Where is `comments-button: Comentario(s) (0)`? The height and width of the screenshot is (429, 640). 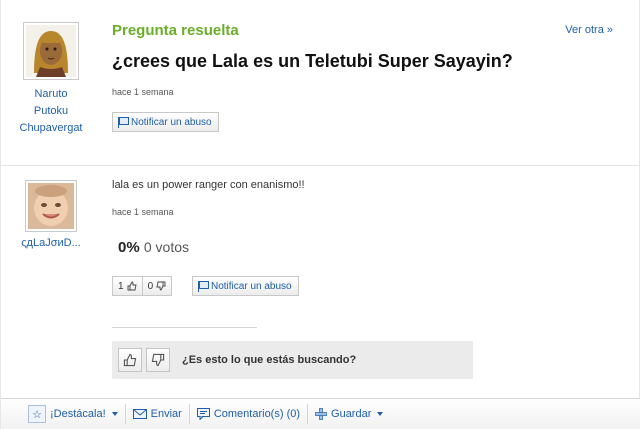
comments-button: Comentario(s) (0) is located at coordinates (249, 414).